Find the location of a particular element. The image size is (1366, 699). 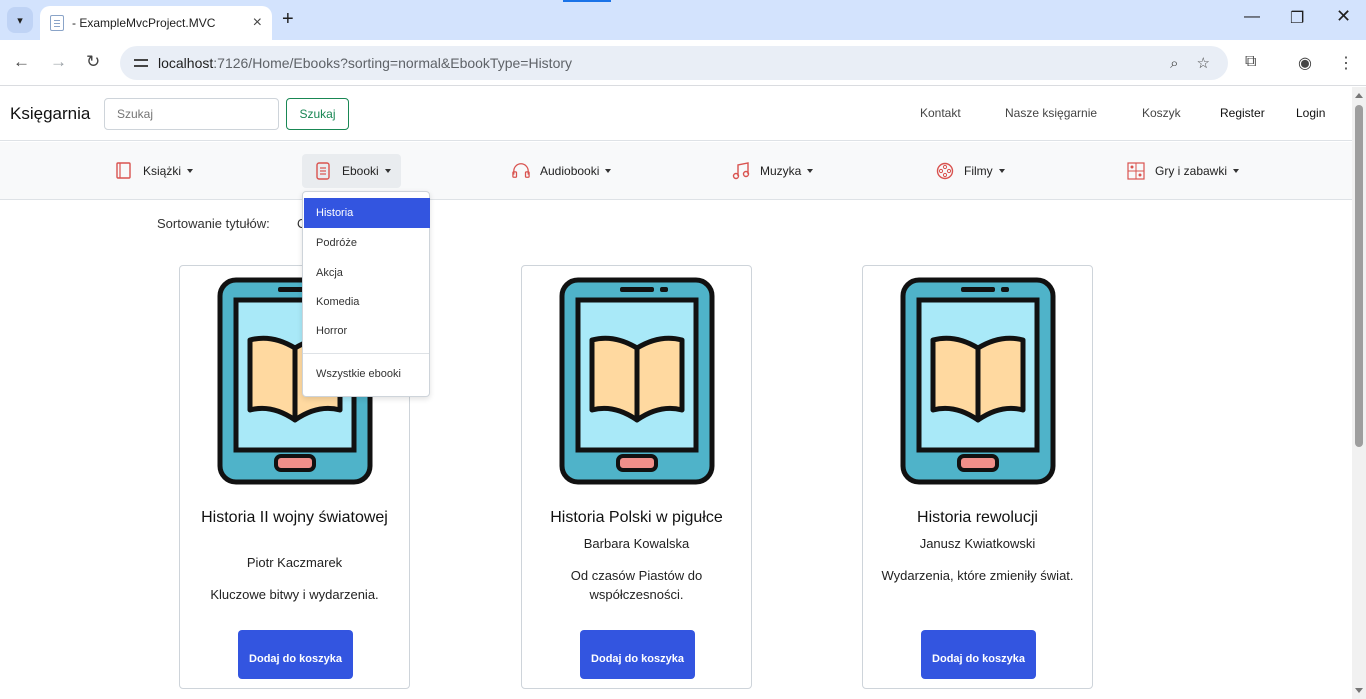

headphones-icon is located at coordinates (521, 171).